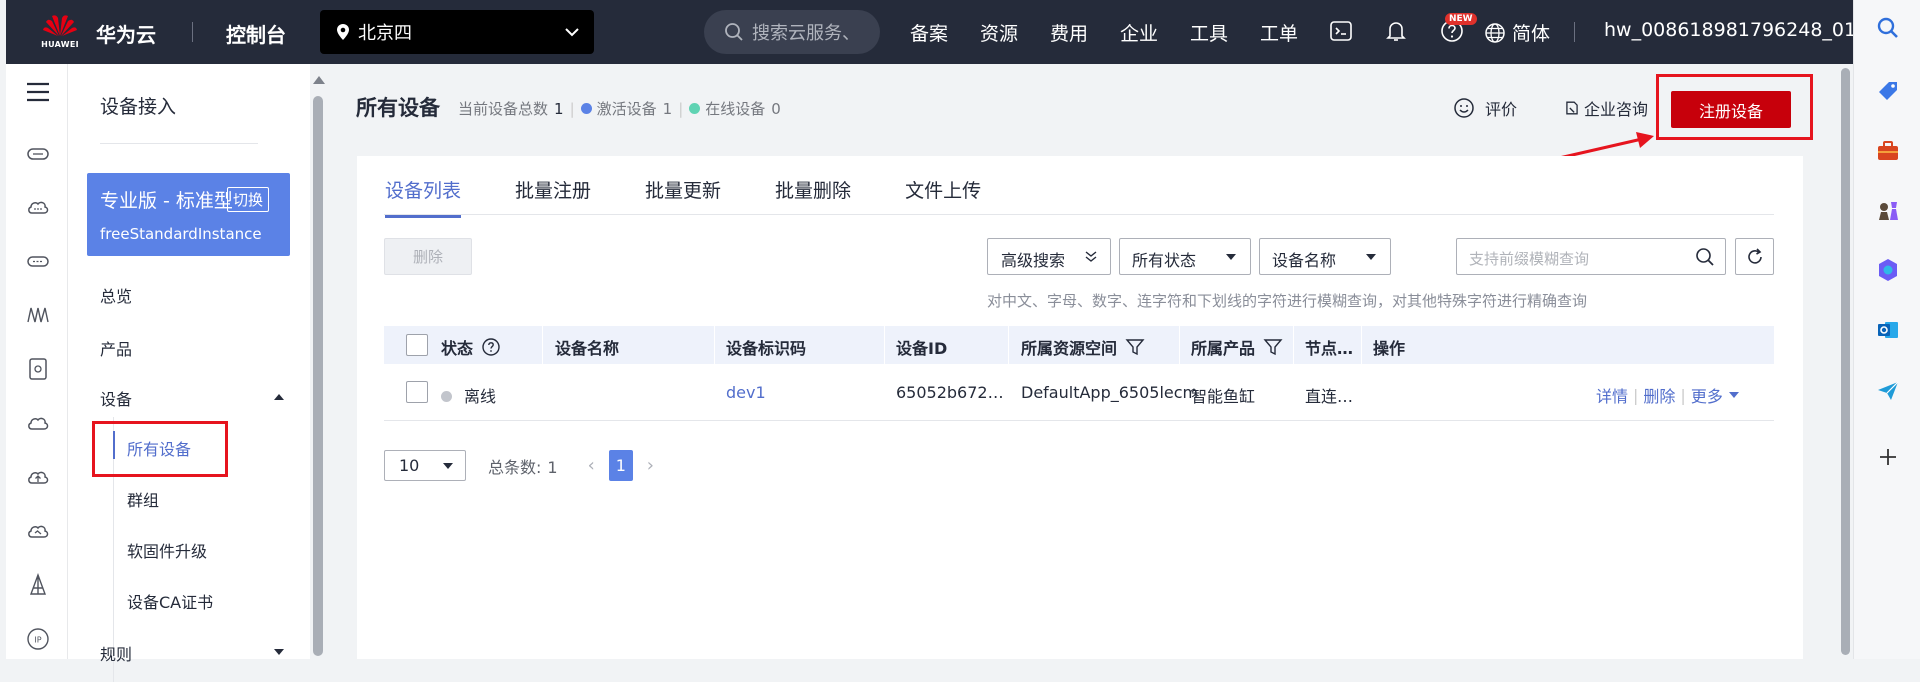 The height and width of the screenshot is (682, 1920). What do you see at coordinates (1015, 32) in the screenshot?
I see `nav-resources: 资源` at bounding box center [1015, 32].